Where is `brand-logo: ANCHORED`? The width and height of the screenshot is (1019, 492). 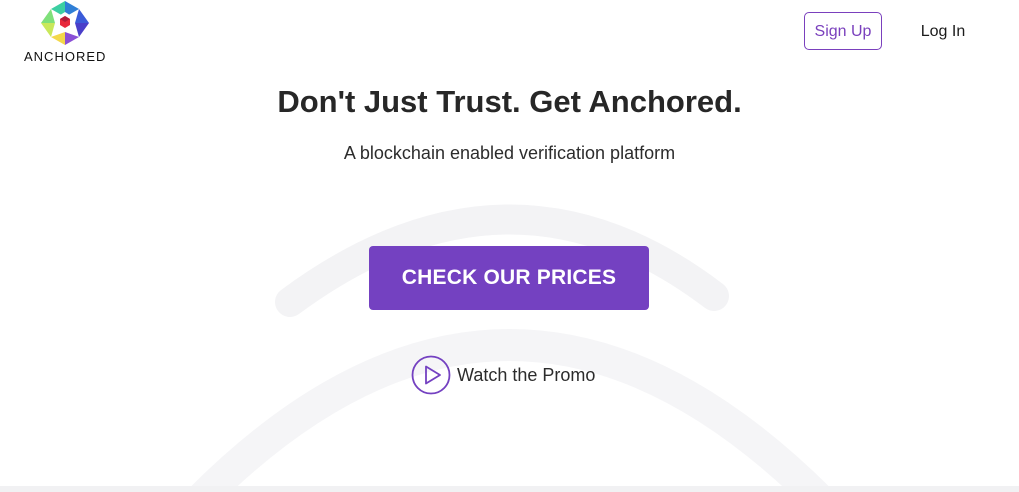 brand-logo: ANCHORED is located at coordinates (65, 33).